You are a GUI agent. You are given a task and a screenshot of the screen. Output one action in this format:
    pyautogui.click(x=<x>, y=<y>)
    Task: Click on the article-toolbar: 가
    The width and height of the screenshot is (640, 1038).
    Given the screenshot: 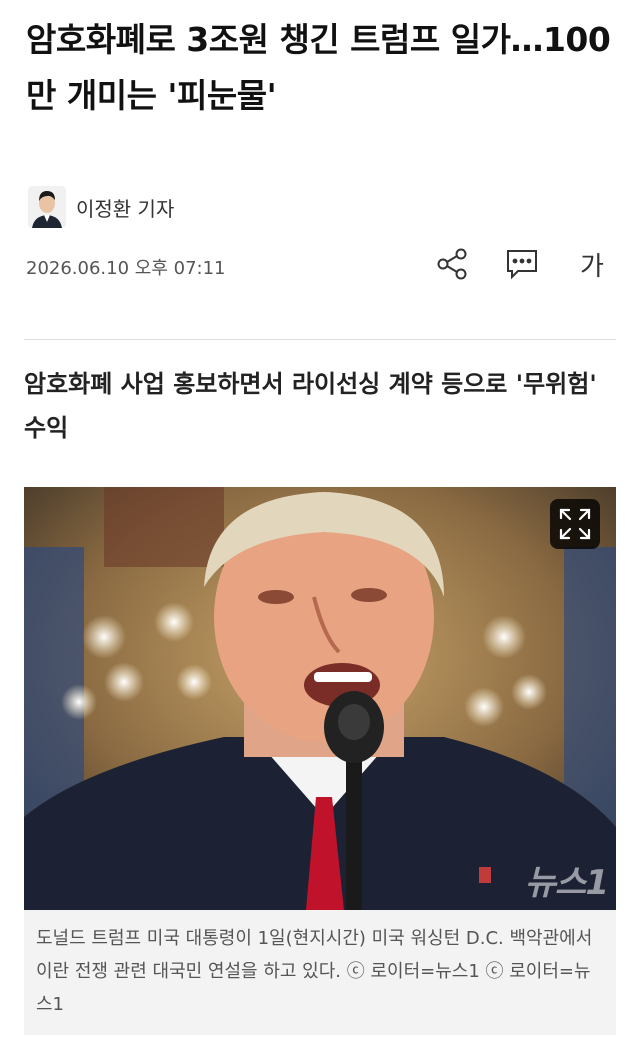 What is the action you would take?
    pyautogui.click(x=522, y=264)
    